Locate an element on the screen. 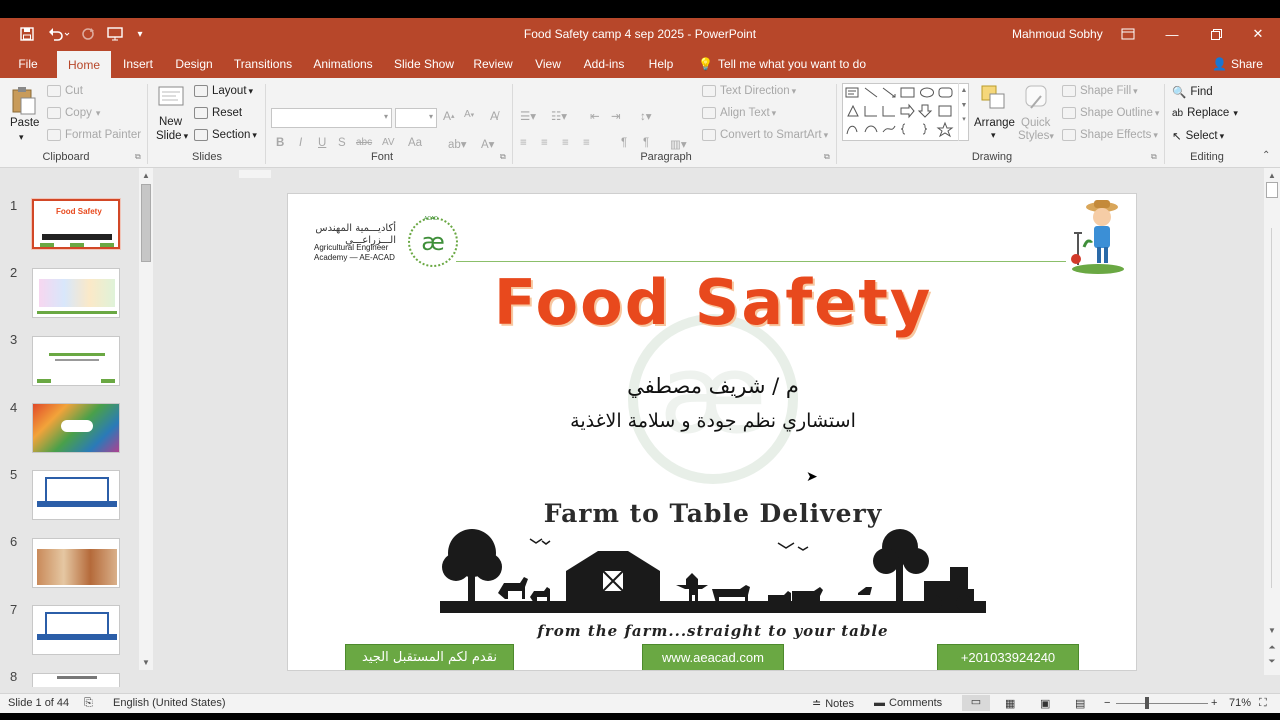 This screenshot has width=1280, height=720. tab-slide-show: Slide Show is located at coordinates (424, 64).